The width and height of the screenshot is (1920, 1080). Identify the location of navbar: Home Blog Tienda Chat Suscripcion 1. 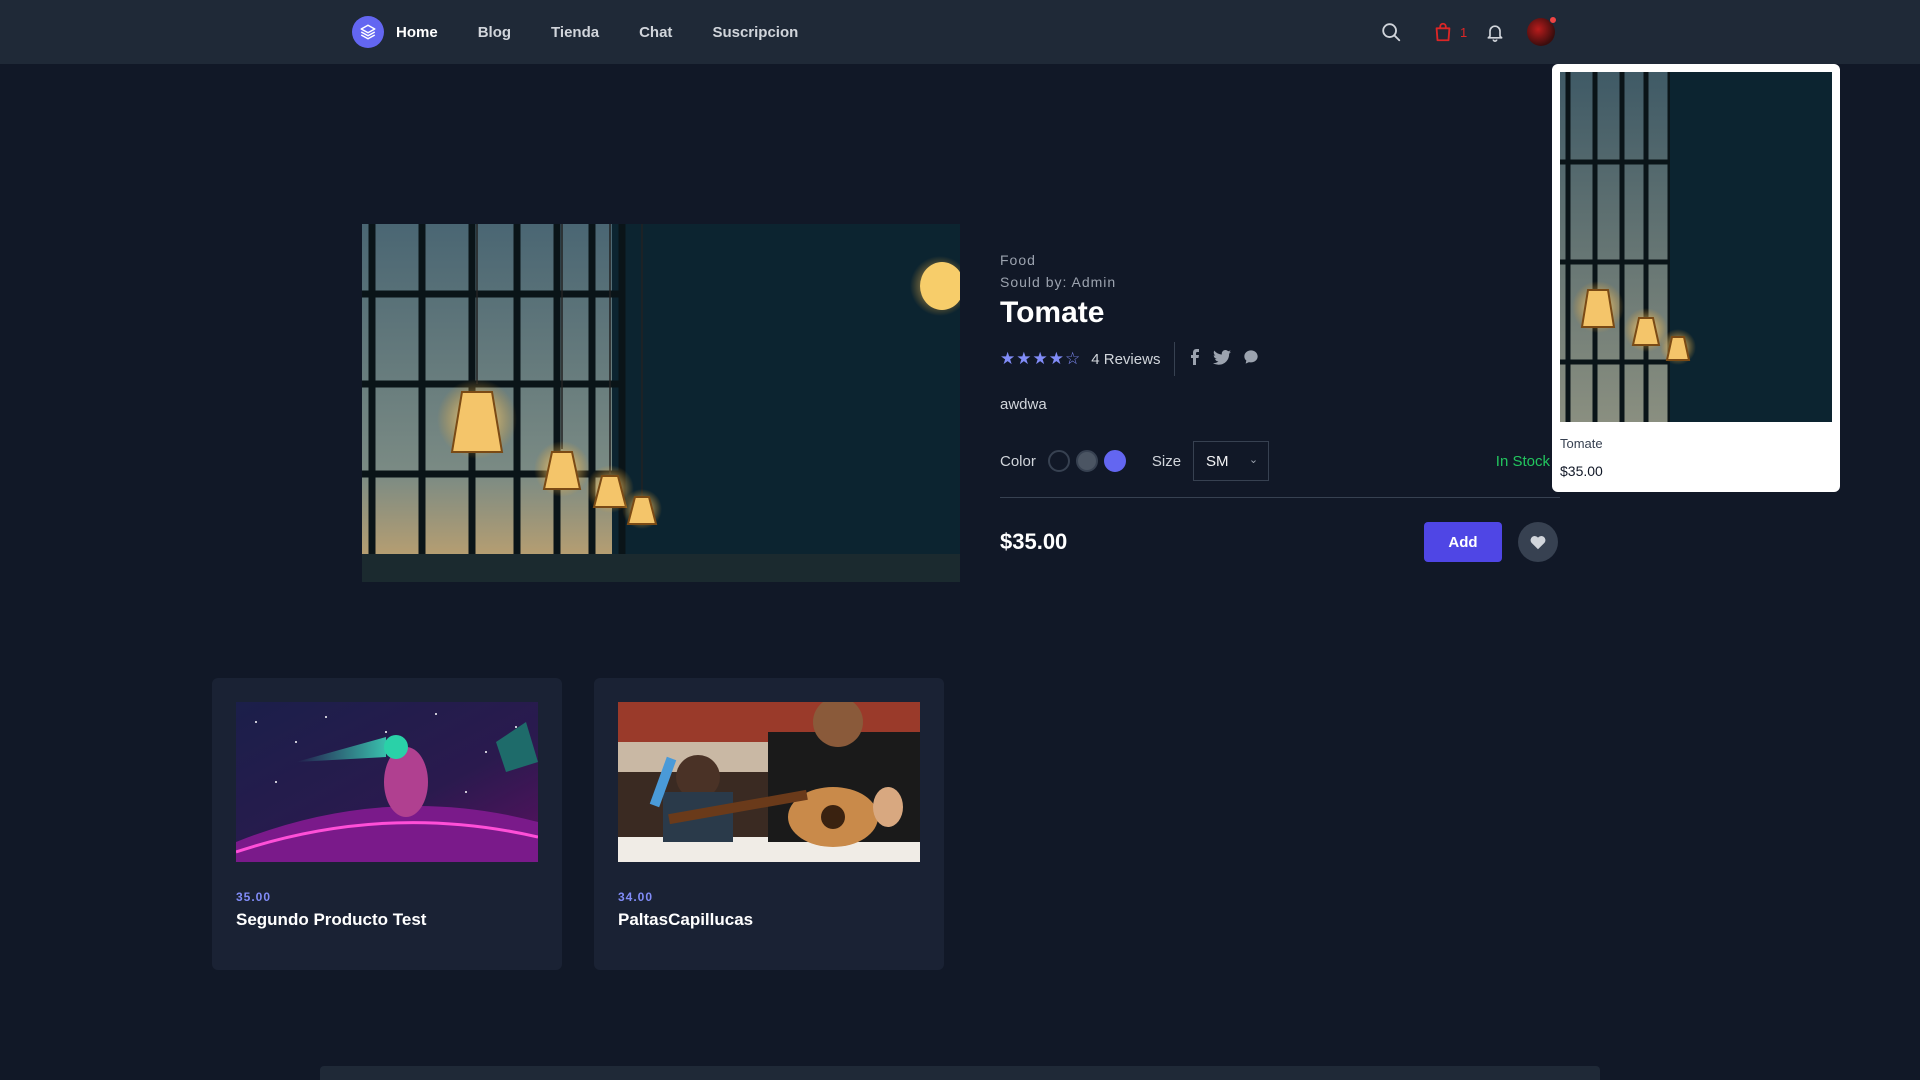
(960, 32).